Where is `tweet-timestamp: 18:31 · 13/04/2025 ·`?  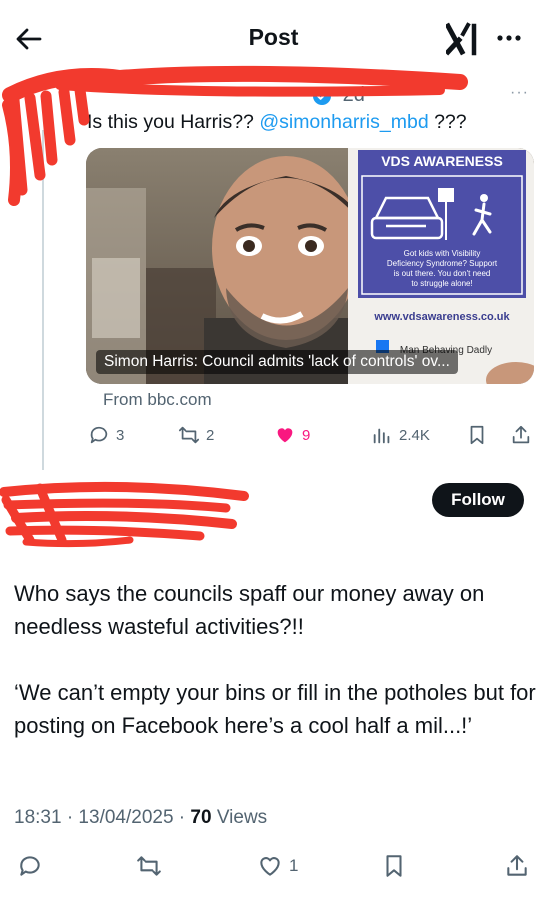 tweet-timestamp: 18:31 · 13/04/2025 · is located at coordinates (102, 817).